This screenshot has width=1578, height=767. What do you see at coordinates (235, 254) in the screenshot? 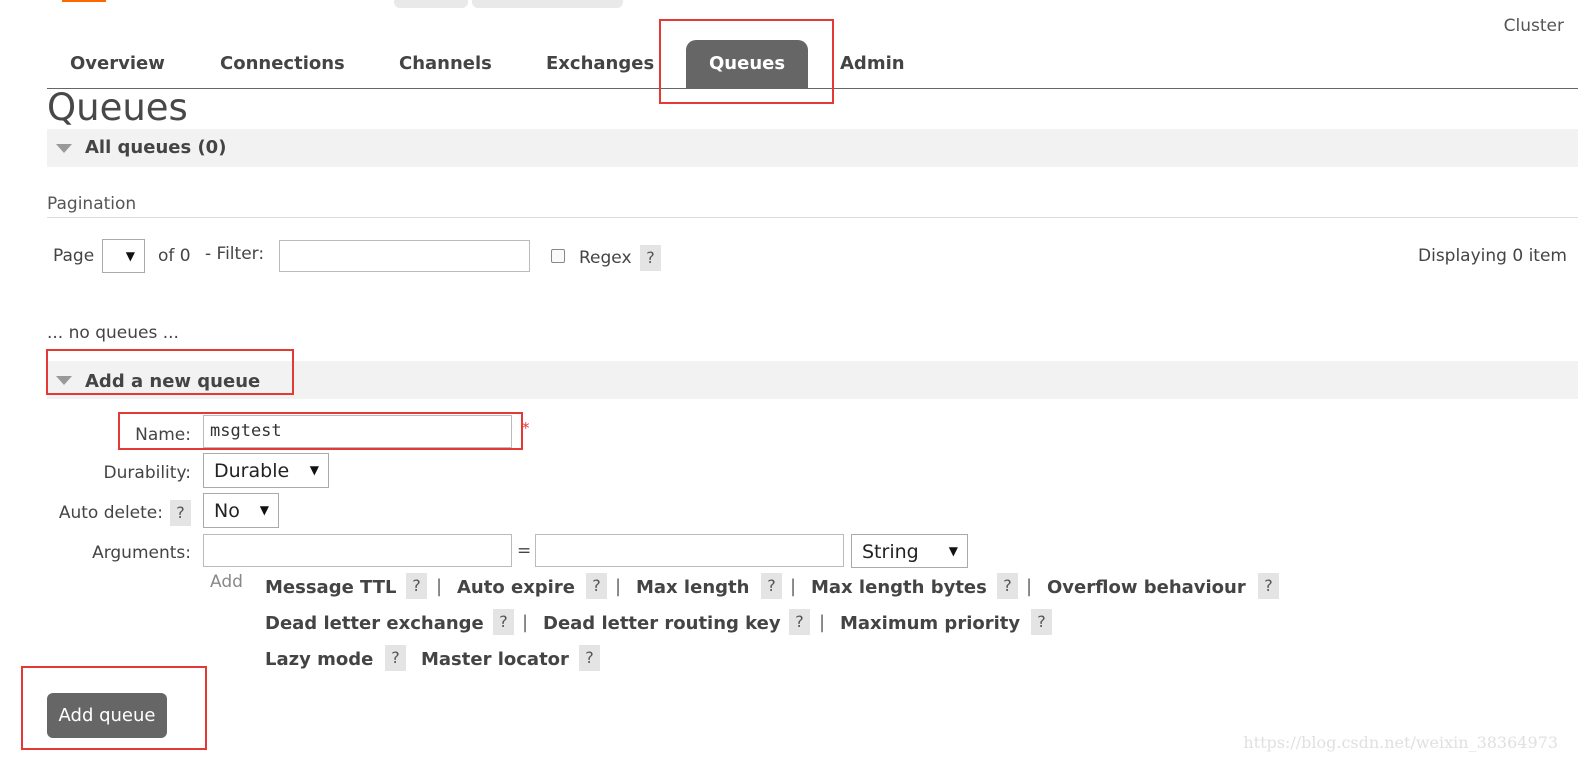
I see `filter-label: - Filter:` at bounding box center [235, 254].